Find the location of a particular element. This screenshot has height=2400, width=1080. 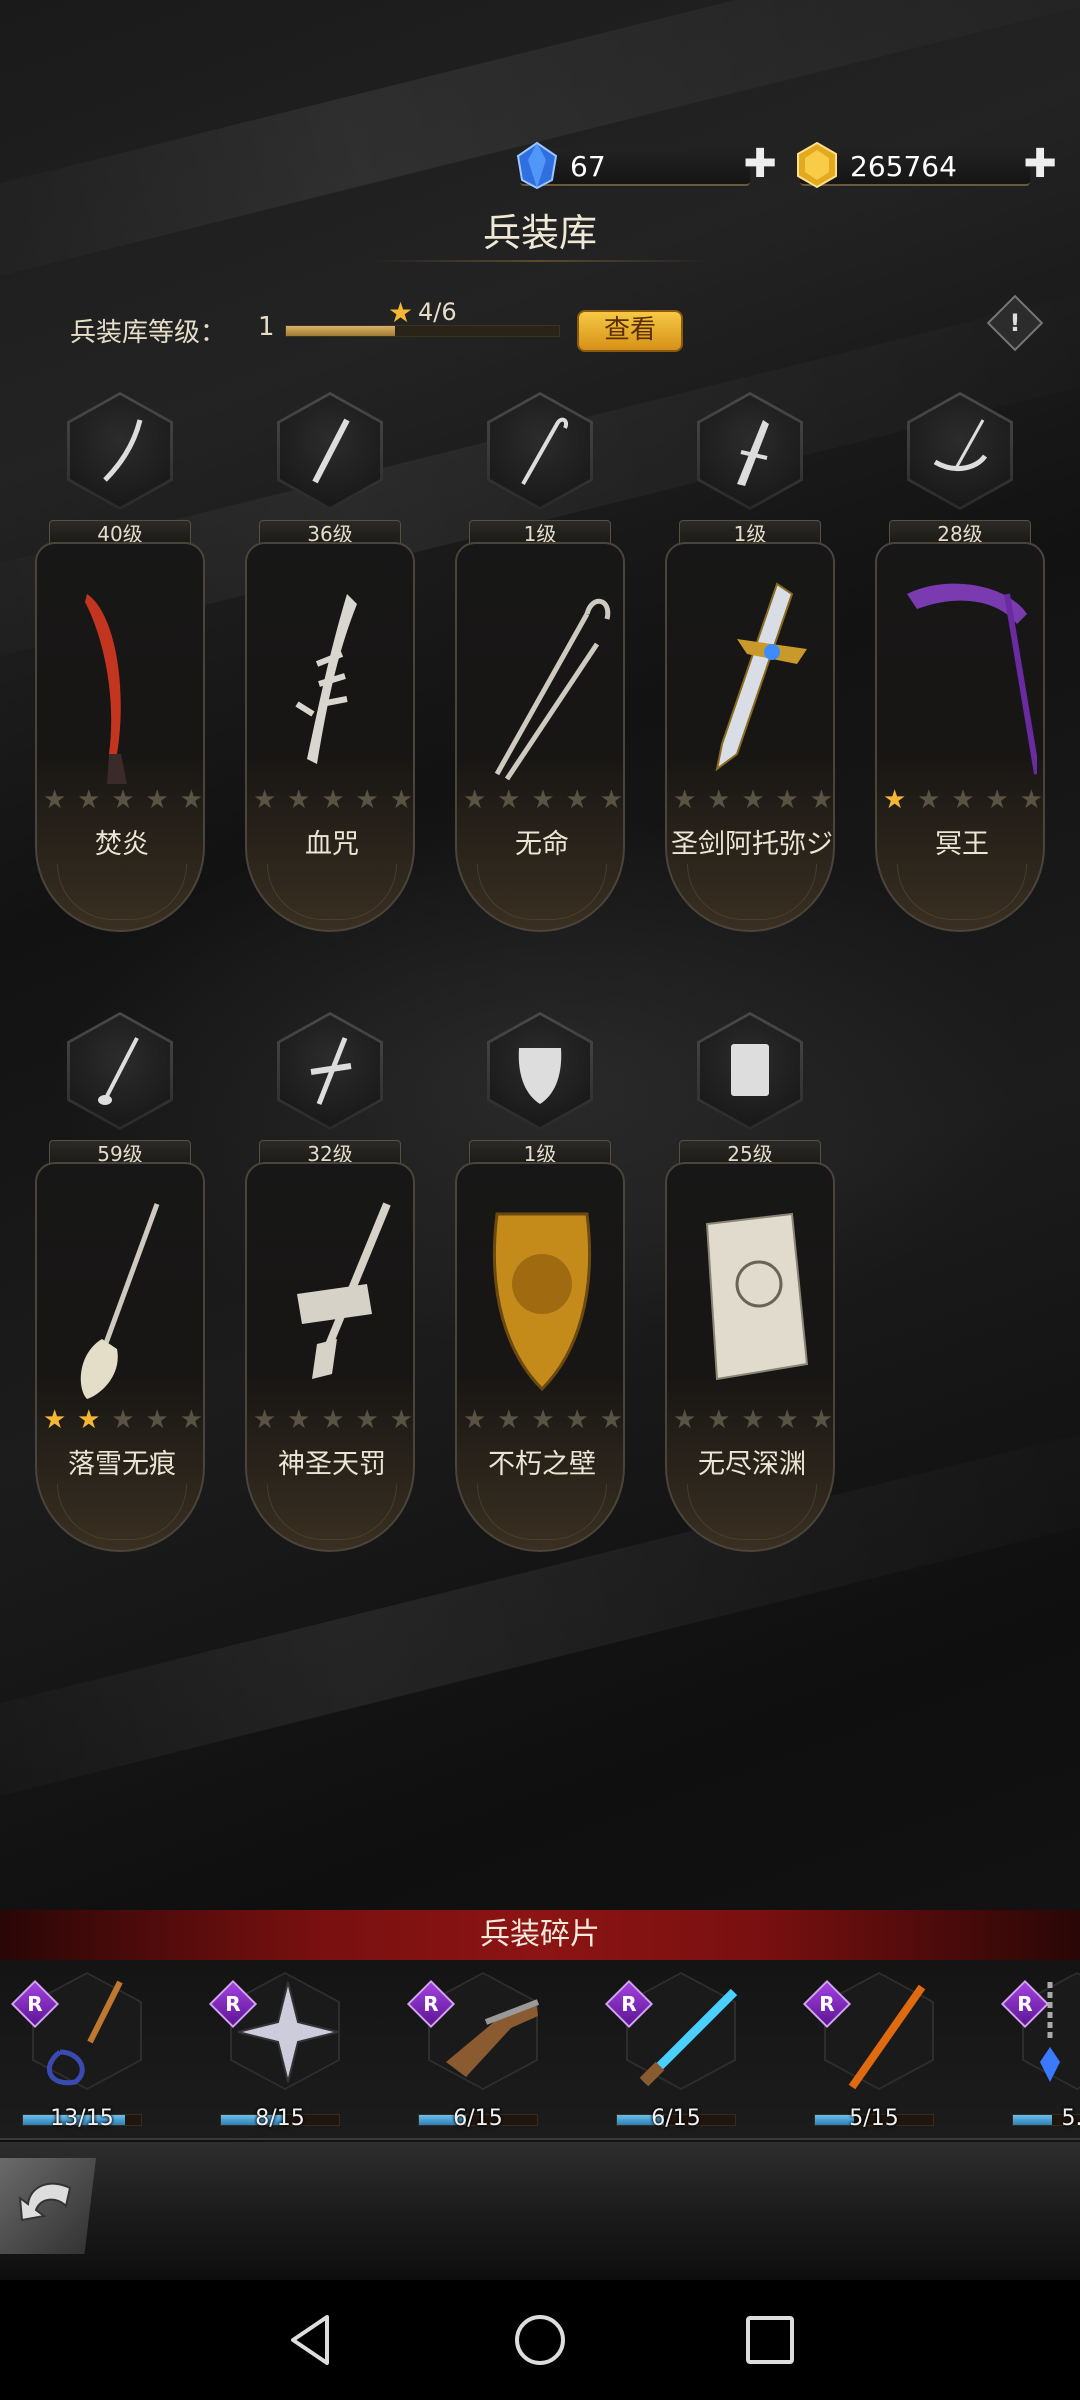

page-title: 兵装库 is located at coordinates (539, 233).